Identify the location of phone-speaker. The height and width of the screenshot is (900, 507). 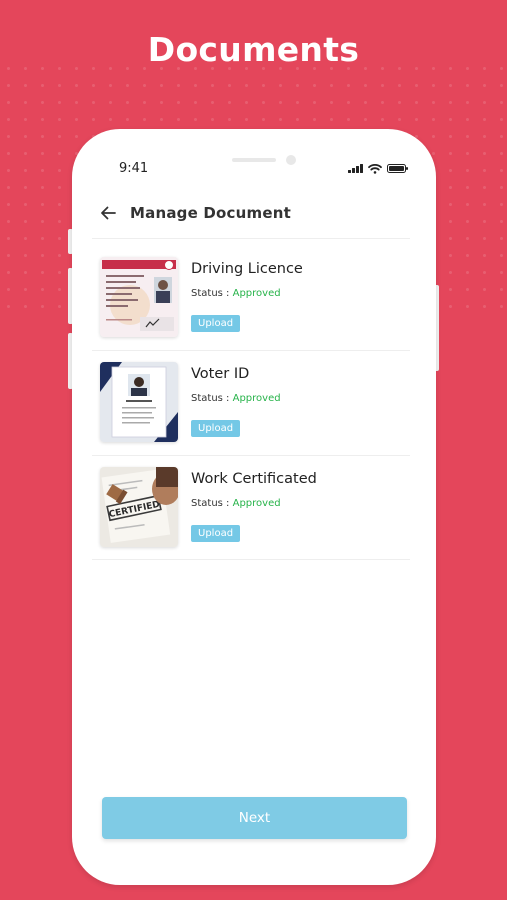
(254, 160).